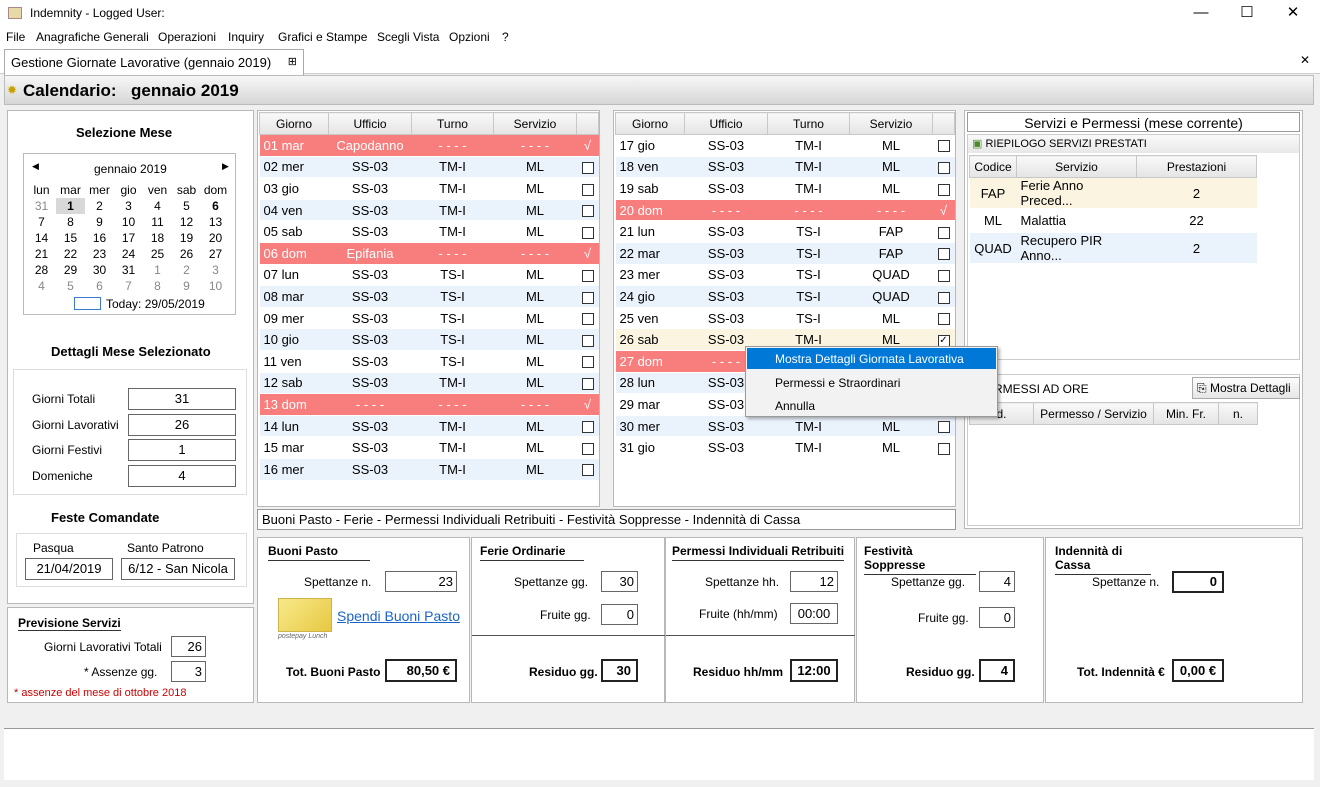 This screenshot has height=787, width=1320. What do you see at coordinates (99, 254) in the screenshot?
I see `cal-day: 23` at bounding box center [99, 254].